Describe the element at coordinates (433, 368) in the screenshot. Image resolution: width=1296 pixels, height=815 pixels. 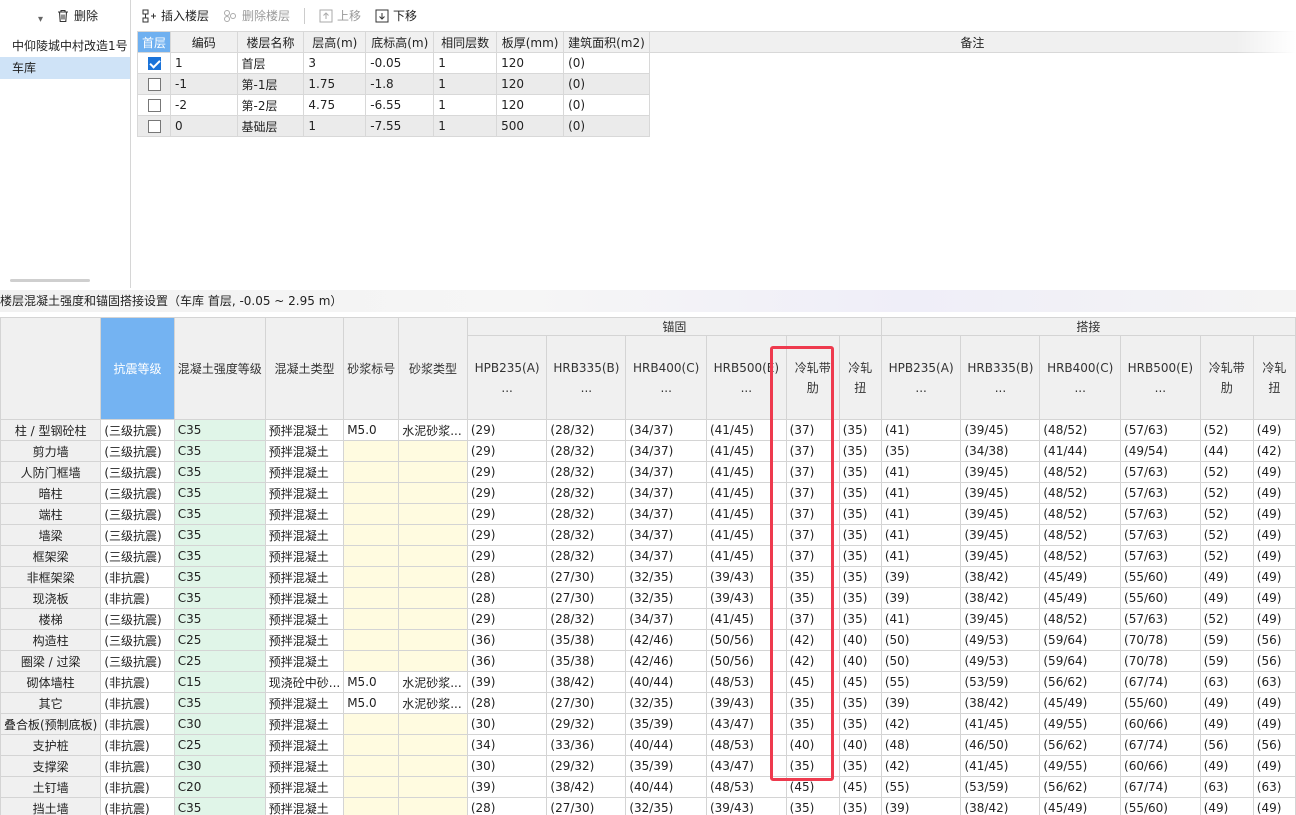
I see `anchor-col-header: 砂浆类型` at that location.